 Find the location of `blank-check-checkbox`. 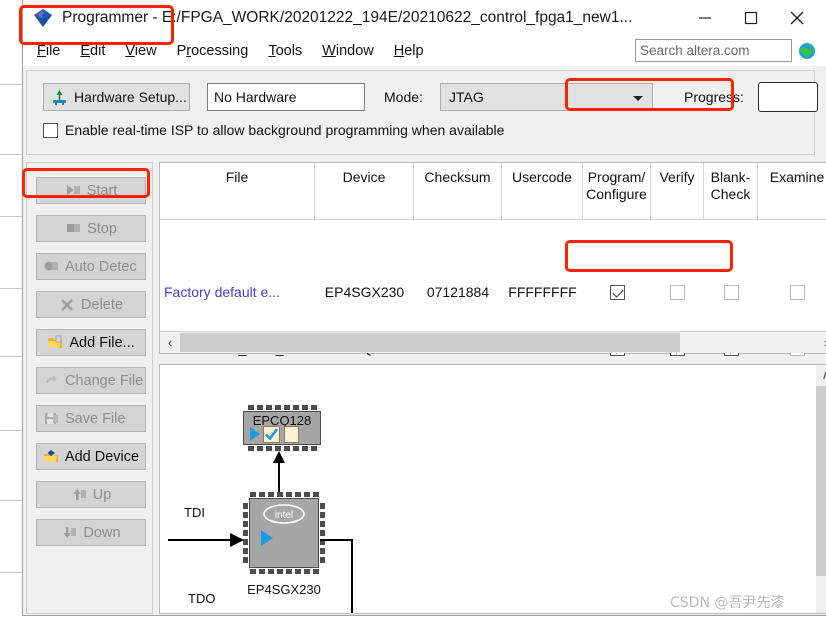

blank-check-checkbox is located at coordinates (731, 292).